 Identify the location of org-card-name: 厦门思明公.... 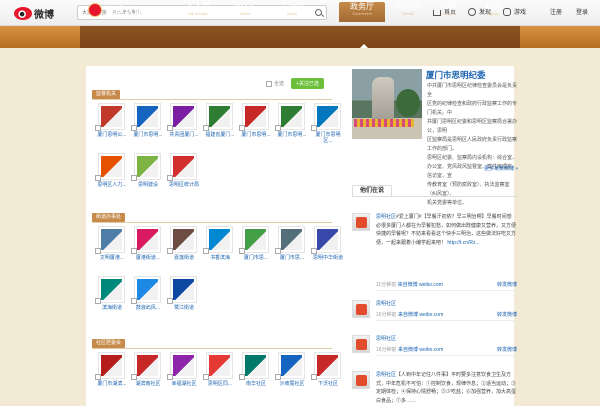
(112, 135).